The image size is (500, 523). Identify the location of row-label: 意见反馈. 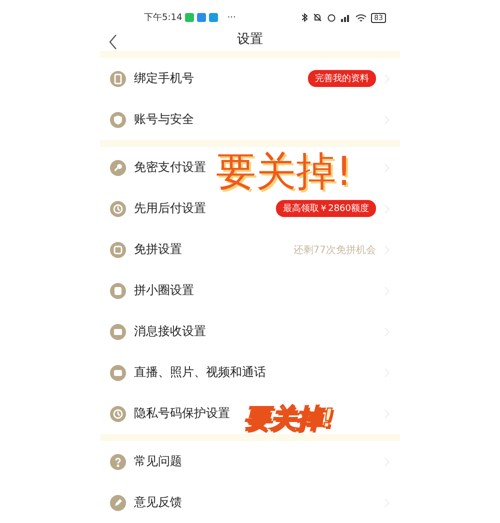
(158, 502).